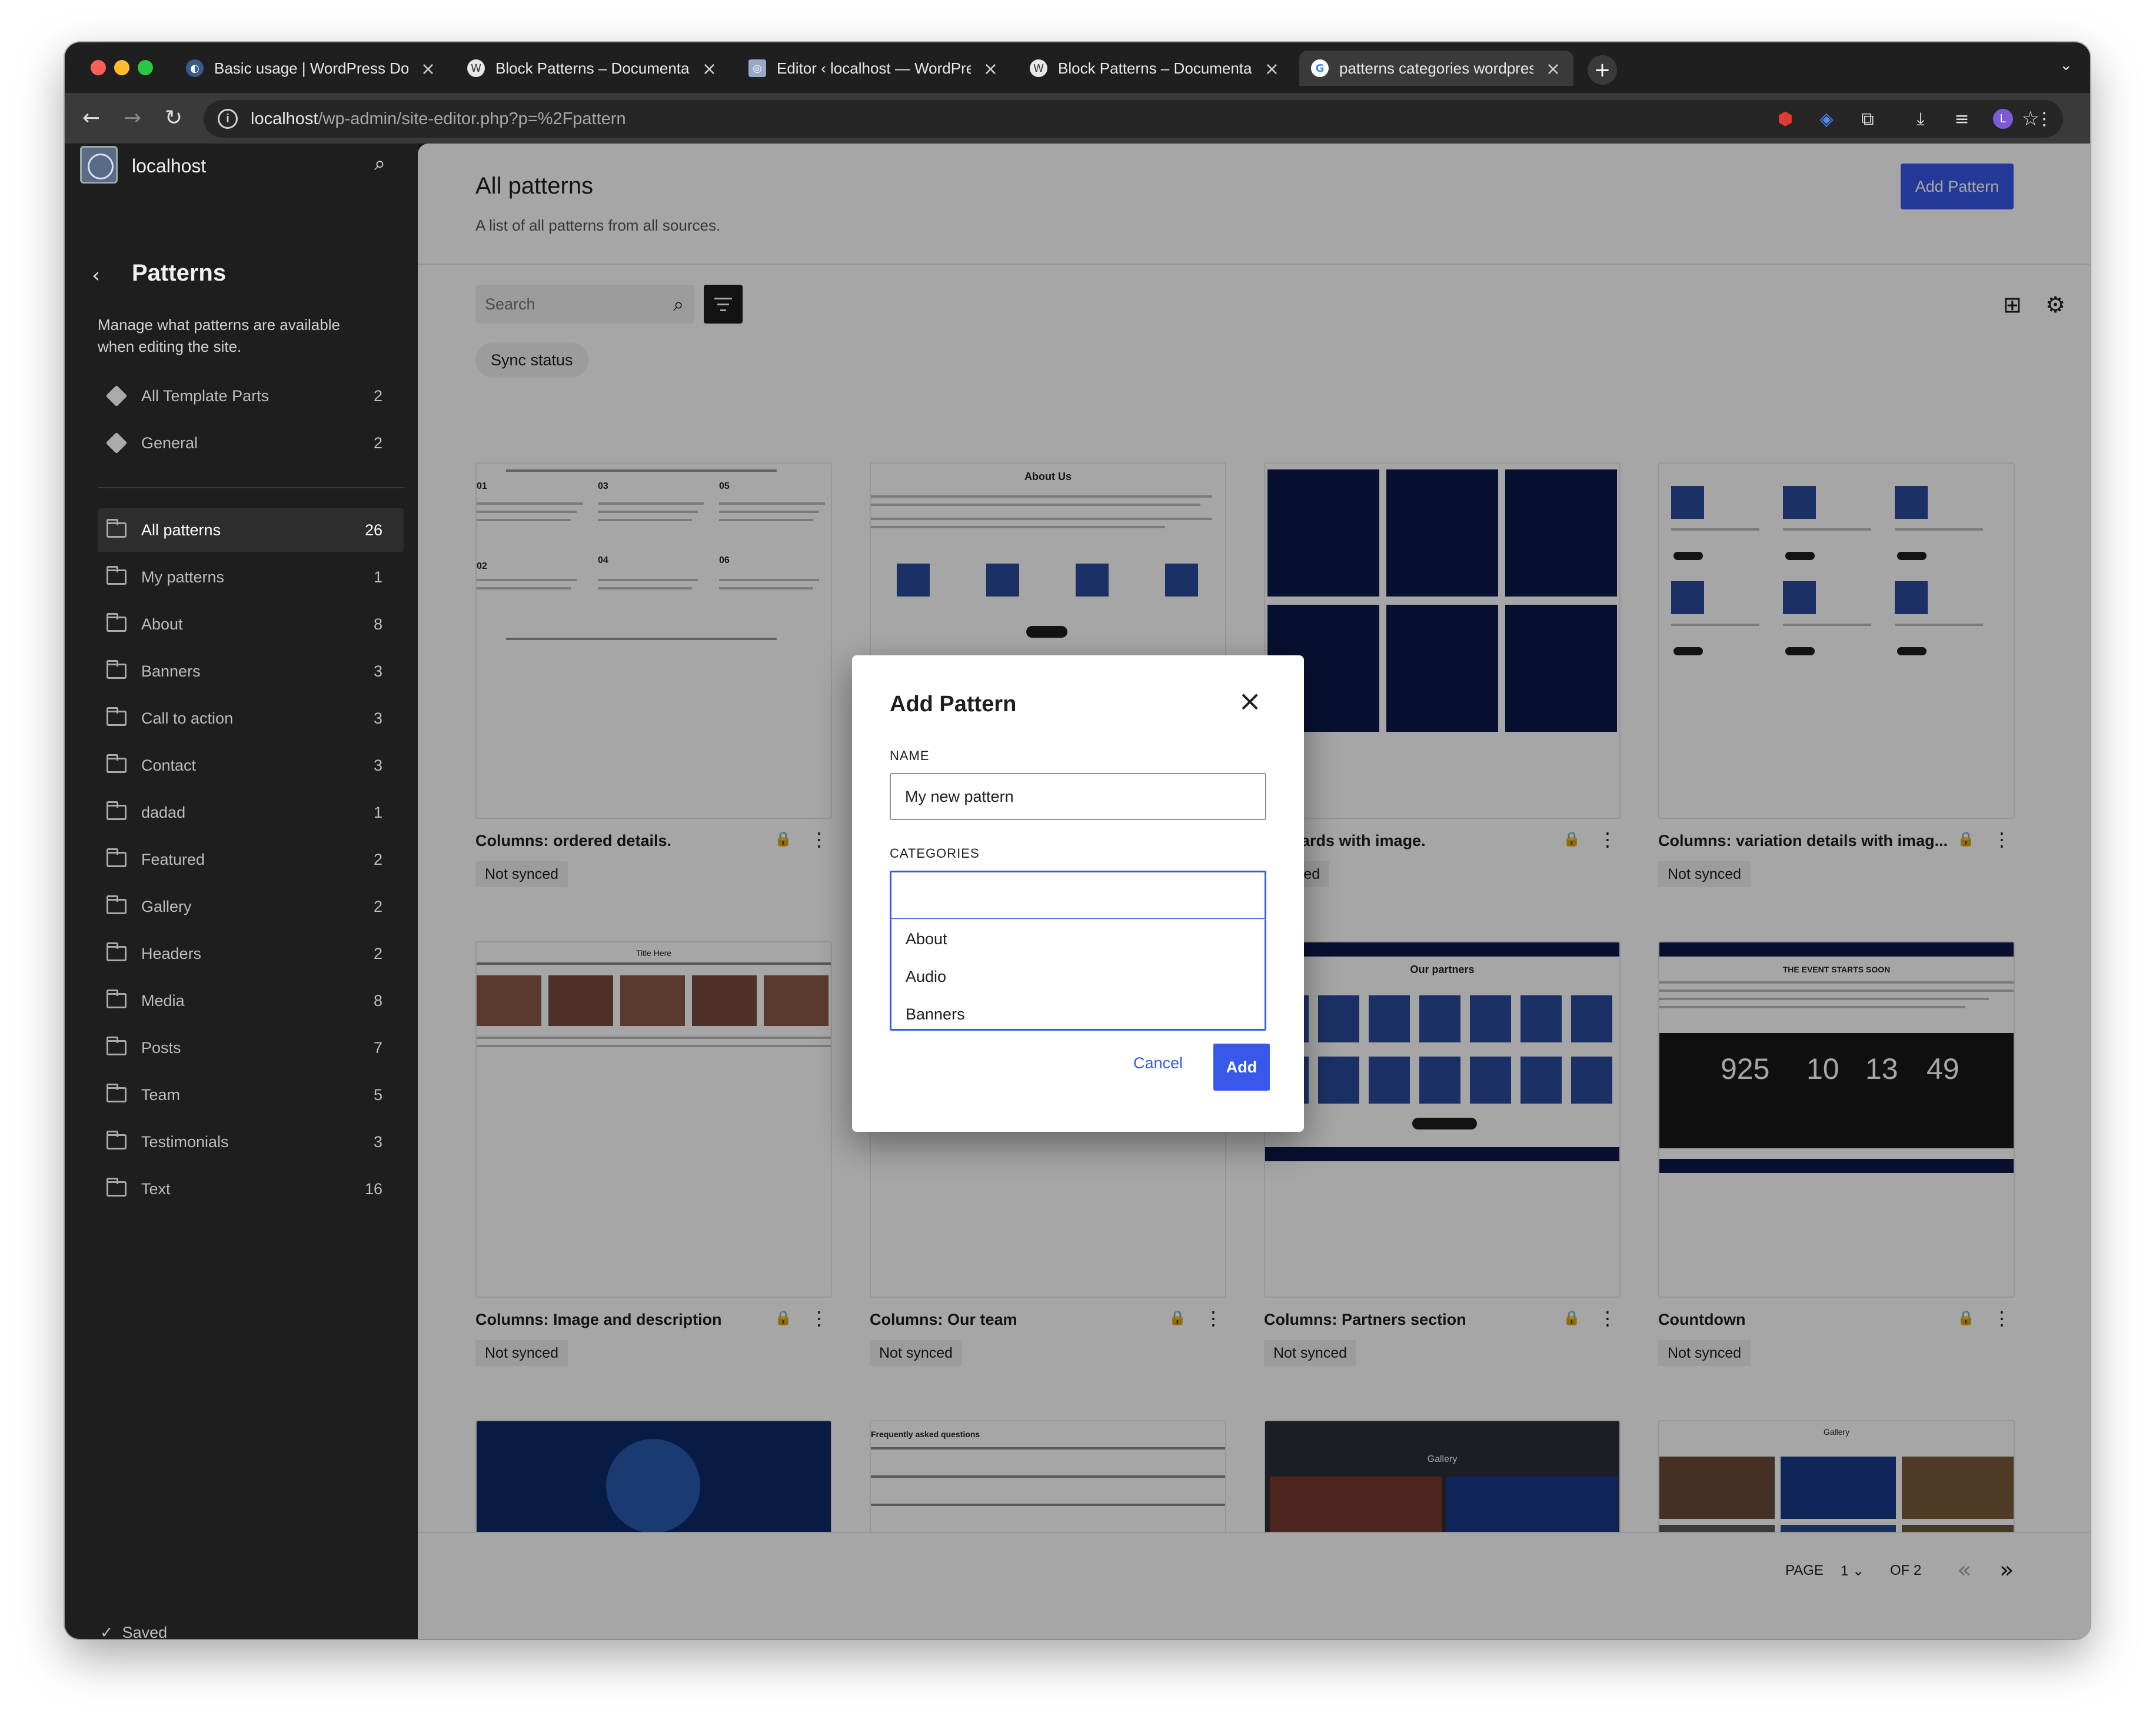  Describe the element at coordinates (1320, 68) in the screenshot. I see `google-icon: G` at that location.